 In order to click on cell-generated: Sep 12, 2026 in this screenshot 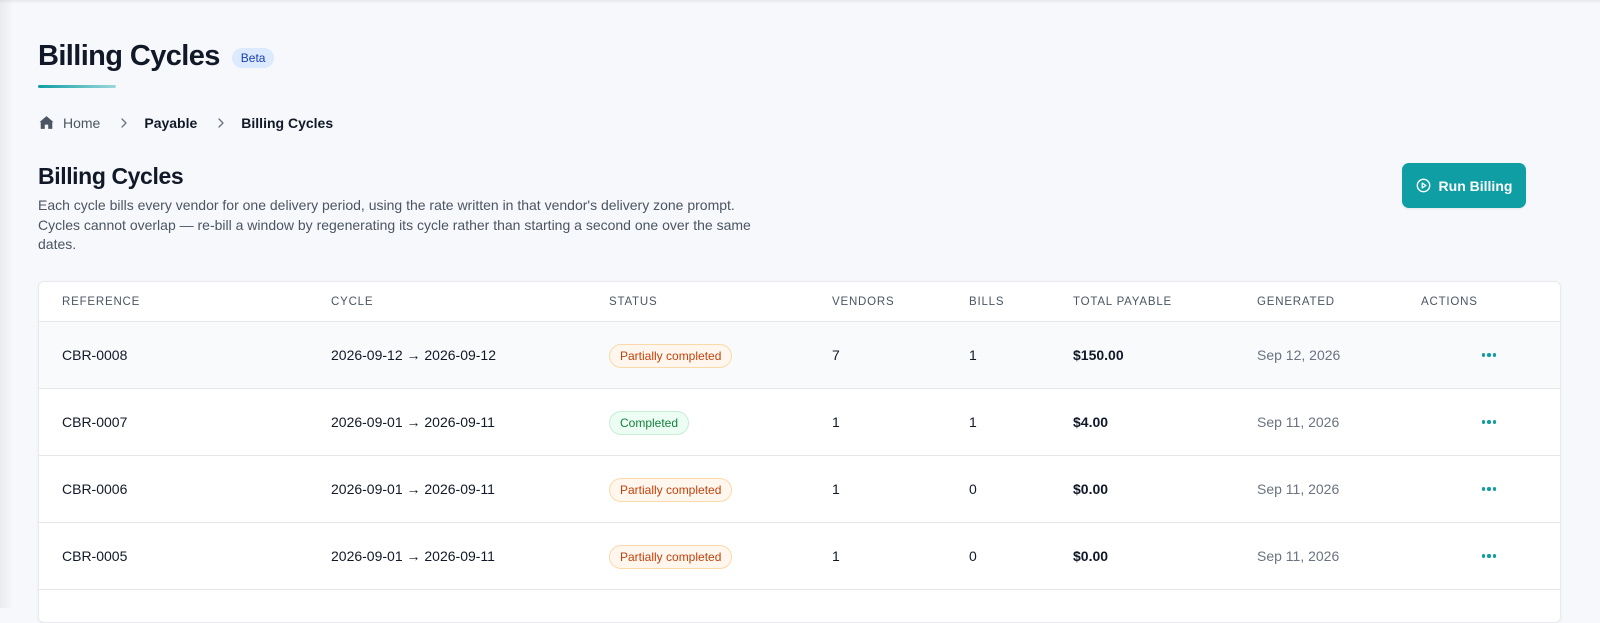, I will do `click(1299, 355)`.